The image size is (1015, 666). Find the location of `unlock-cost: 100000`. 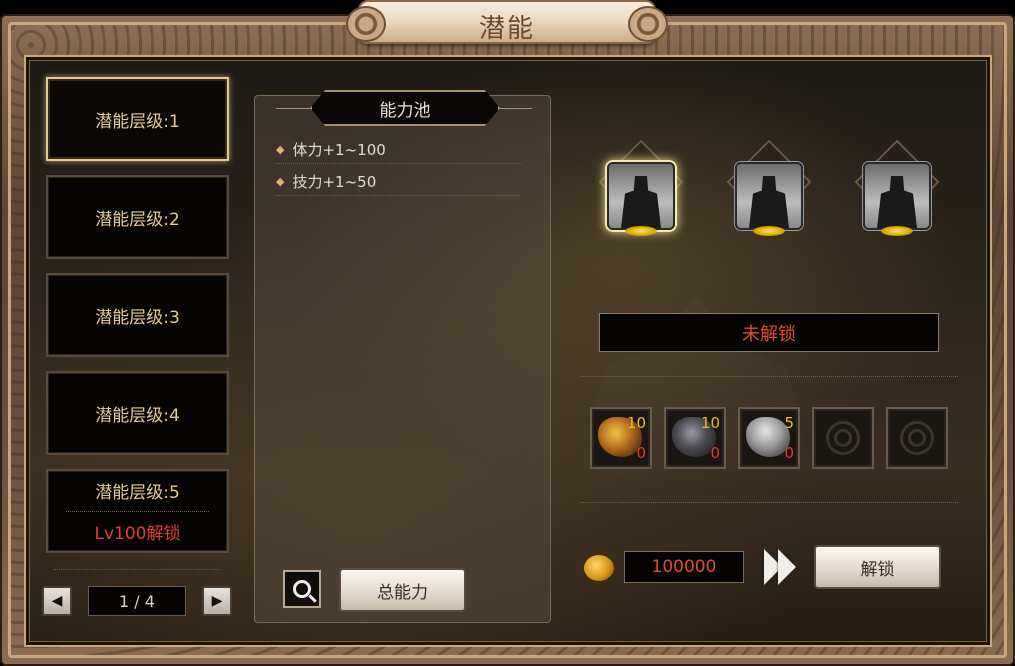

unlock-cost: 100000 is located at coordinates (684, 567).